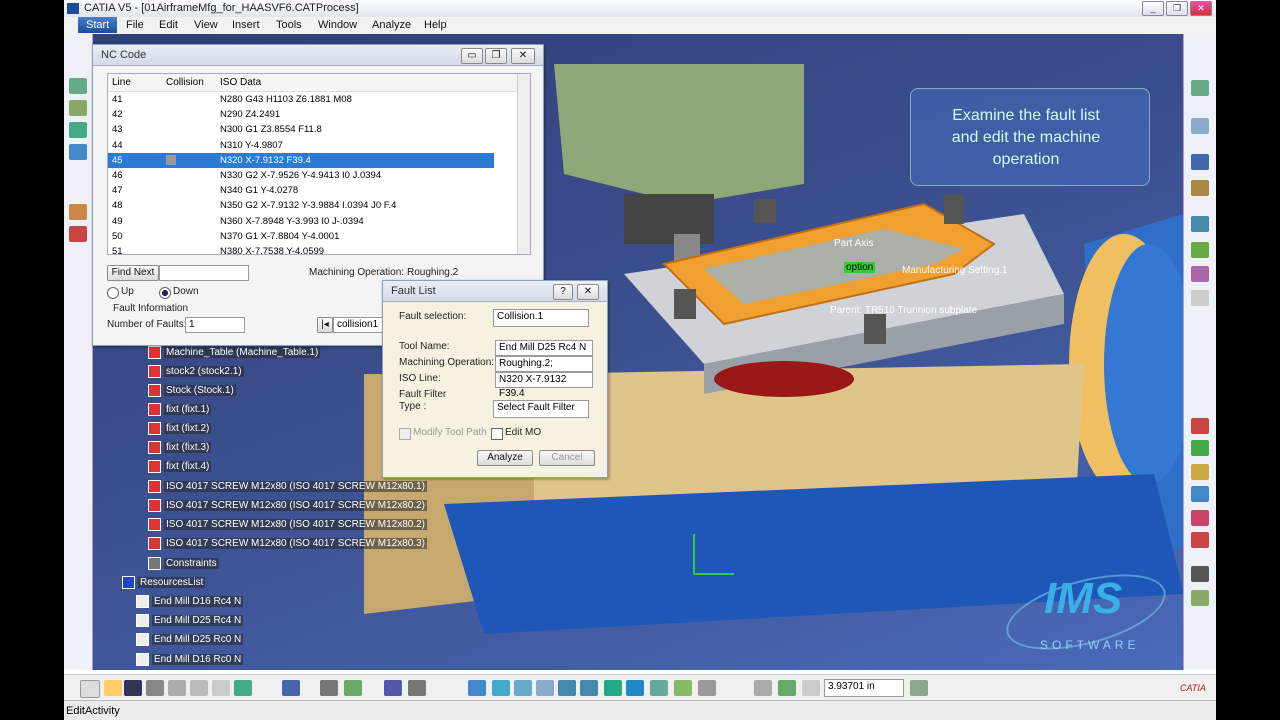  What do you see at coordinates (190, 601) in the screenshot?
I see `tree-item-tool: End Mill D16 Rc4 N` at bounding box center [190, 601].